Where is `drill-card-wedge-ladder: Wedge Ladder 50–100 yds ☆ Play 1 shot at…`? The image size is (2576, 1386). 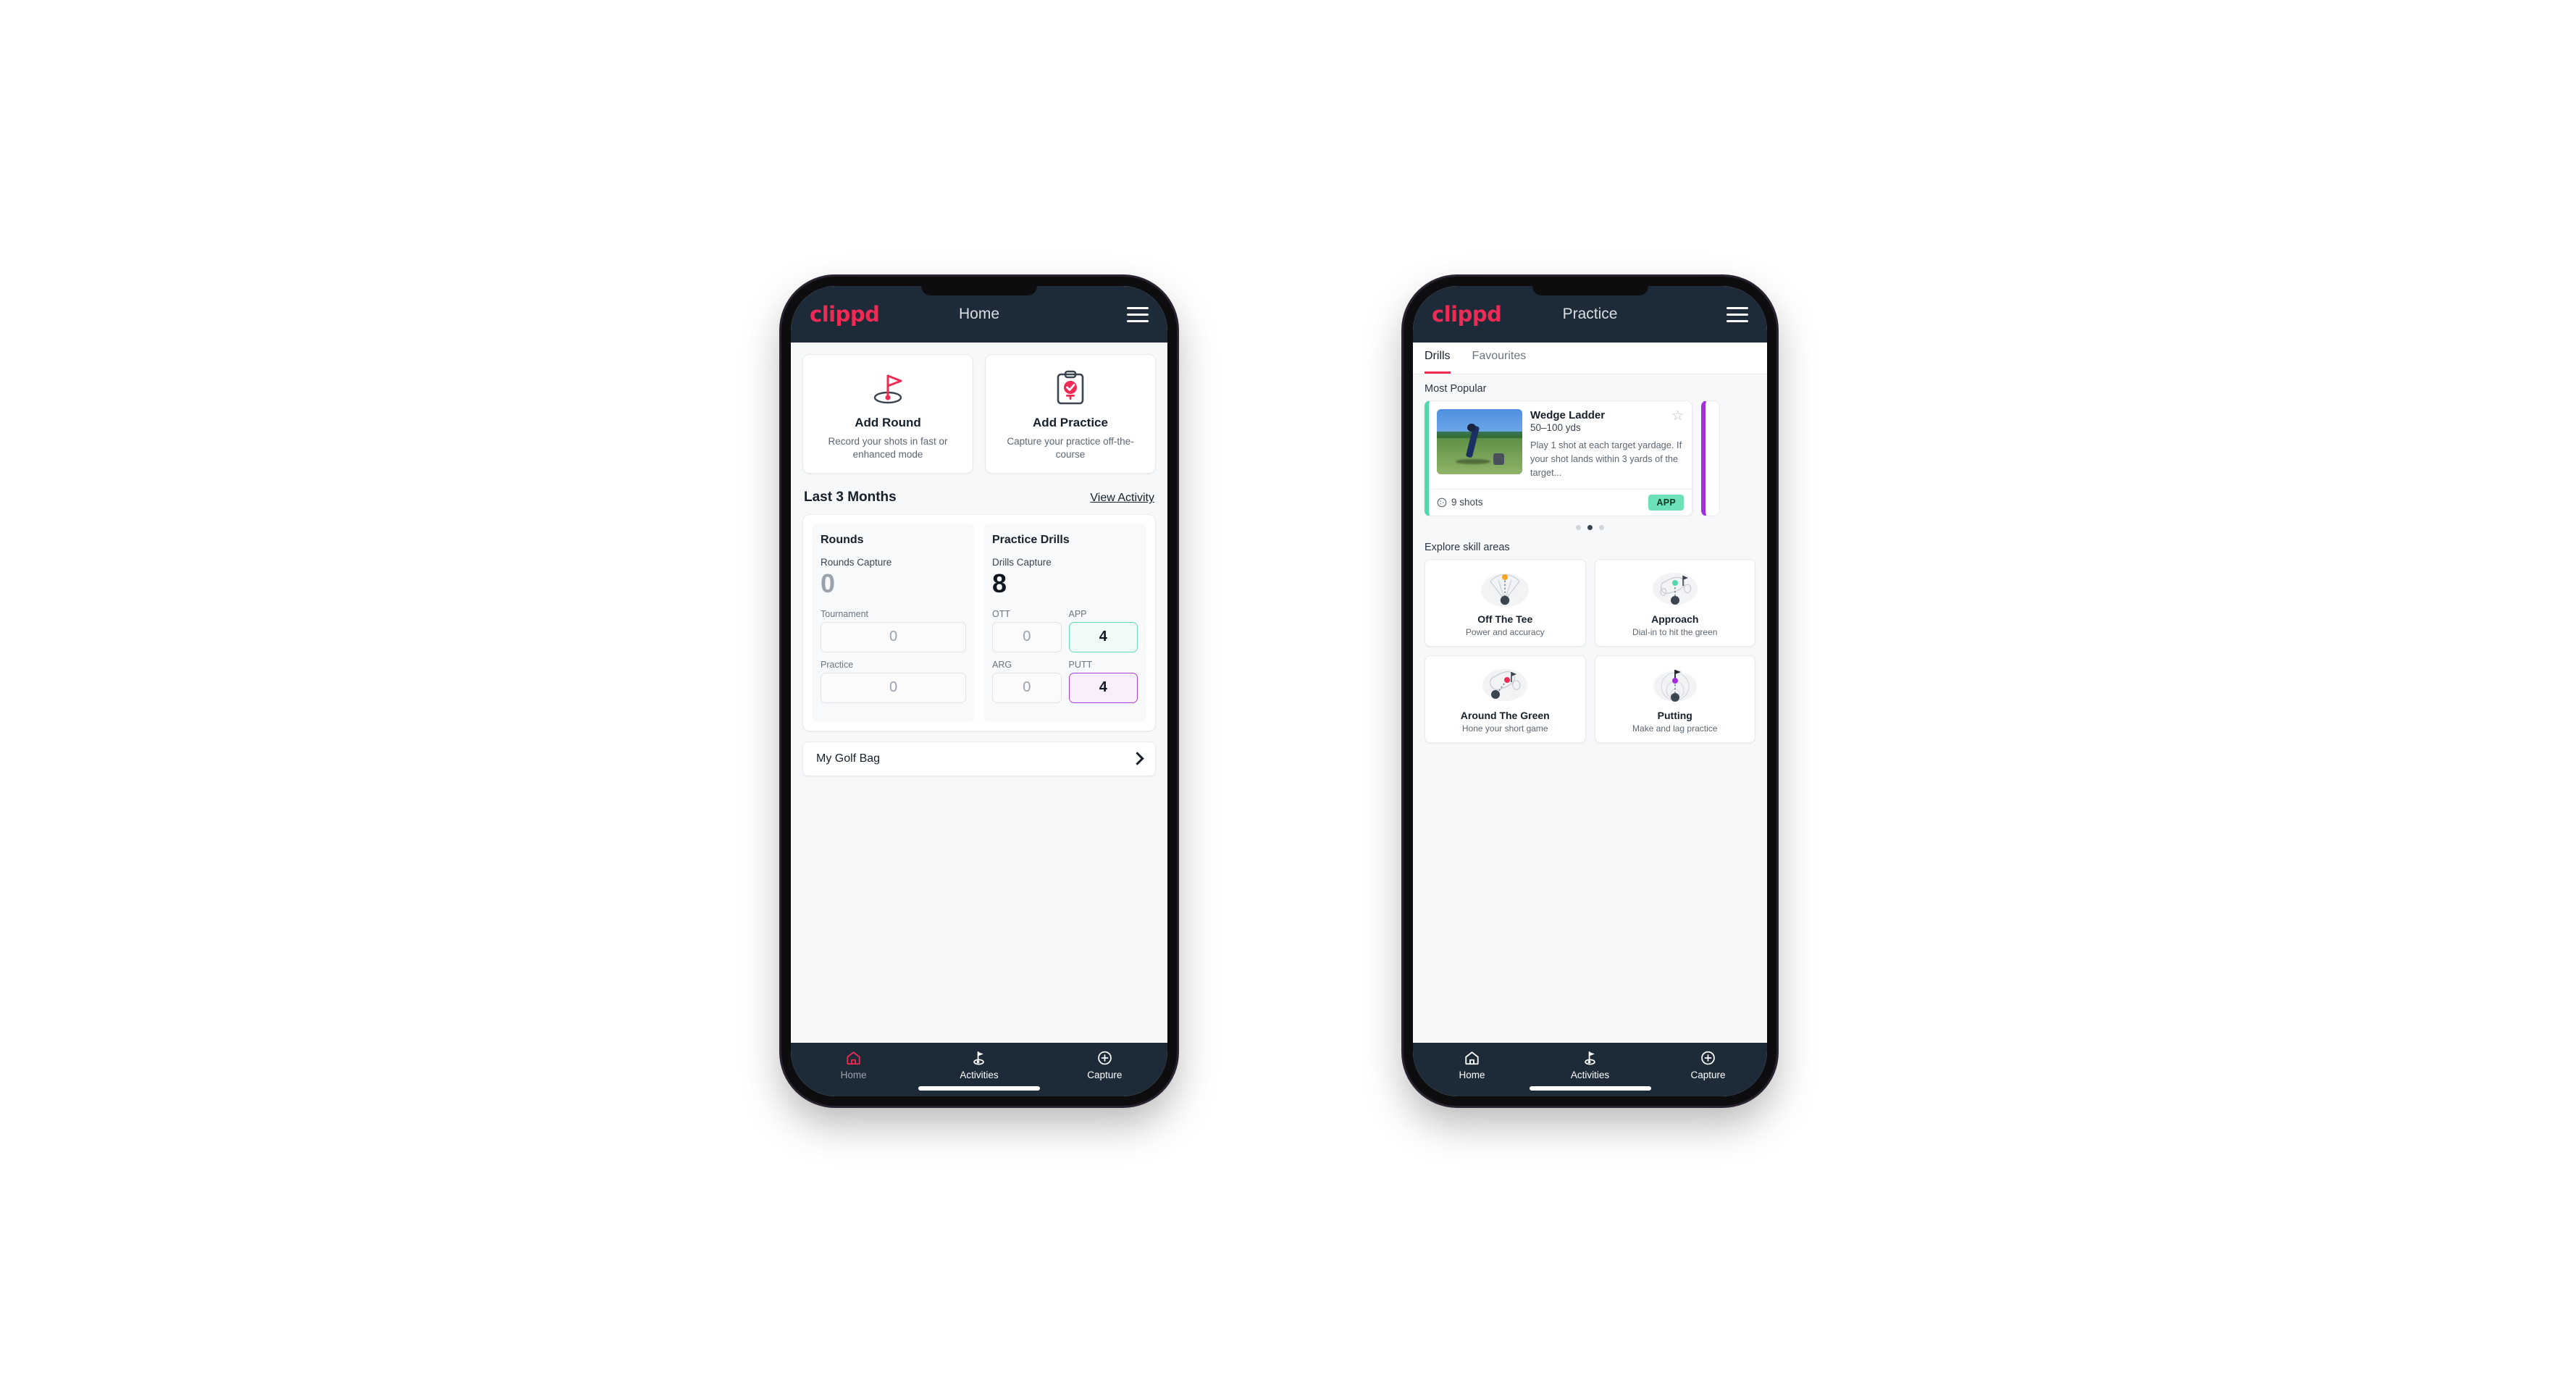
drill-card-wedge-ladder: Wedge Ladder 50–100 yds ☆ Play 1 shot at… is located at coordinates (1558, 458).